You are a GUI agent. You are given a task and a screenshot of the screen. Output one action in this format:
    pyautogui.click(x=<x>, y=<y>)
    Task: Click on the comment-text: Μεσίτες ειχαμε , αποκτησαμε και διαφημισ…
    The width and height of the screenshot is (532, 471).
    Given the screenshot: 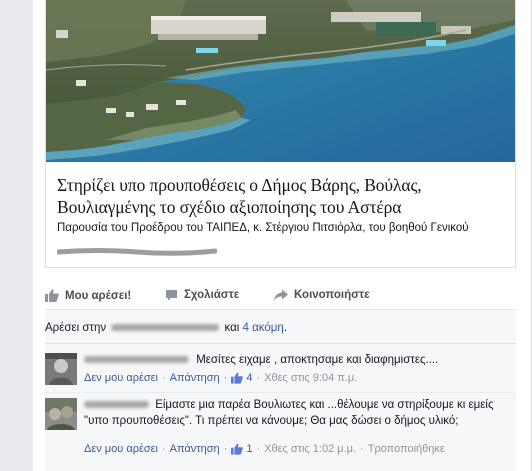 What is the action you would take?
    pyautogui.click(x=317, y=360)
    